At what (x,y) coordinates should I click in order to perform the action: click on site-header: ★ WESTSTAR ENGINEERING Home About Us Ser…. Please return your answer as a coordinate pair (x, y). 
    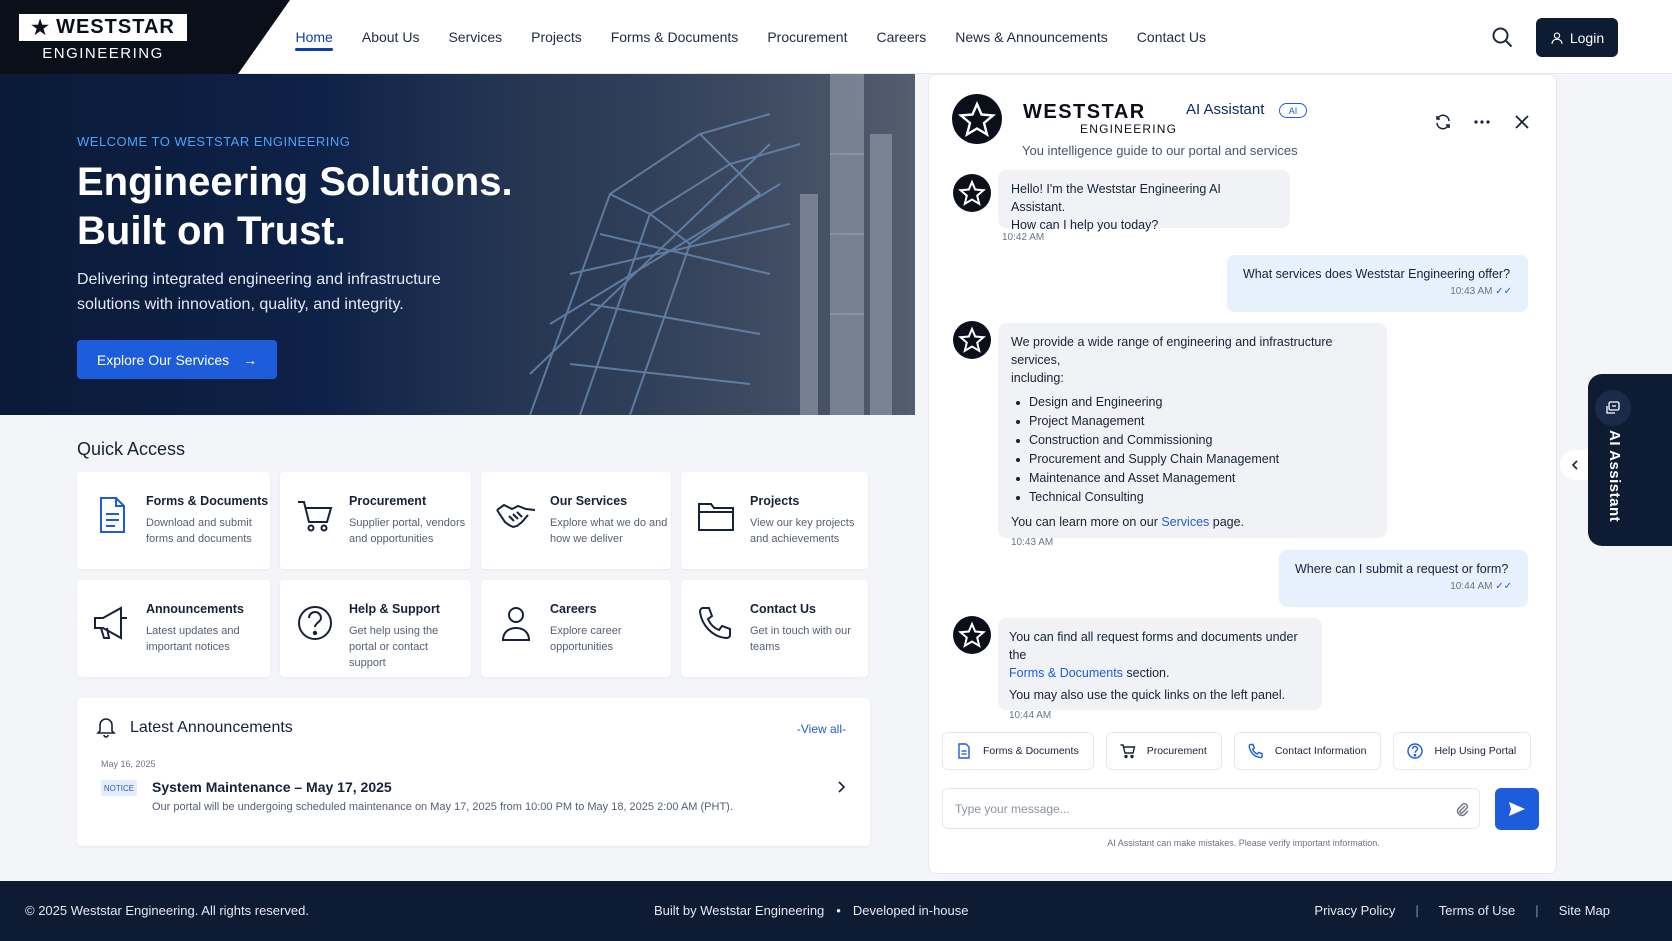
    Looking at the image, I should click on (836, 37).